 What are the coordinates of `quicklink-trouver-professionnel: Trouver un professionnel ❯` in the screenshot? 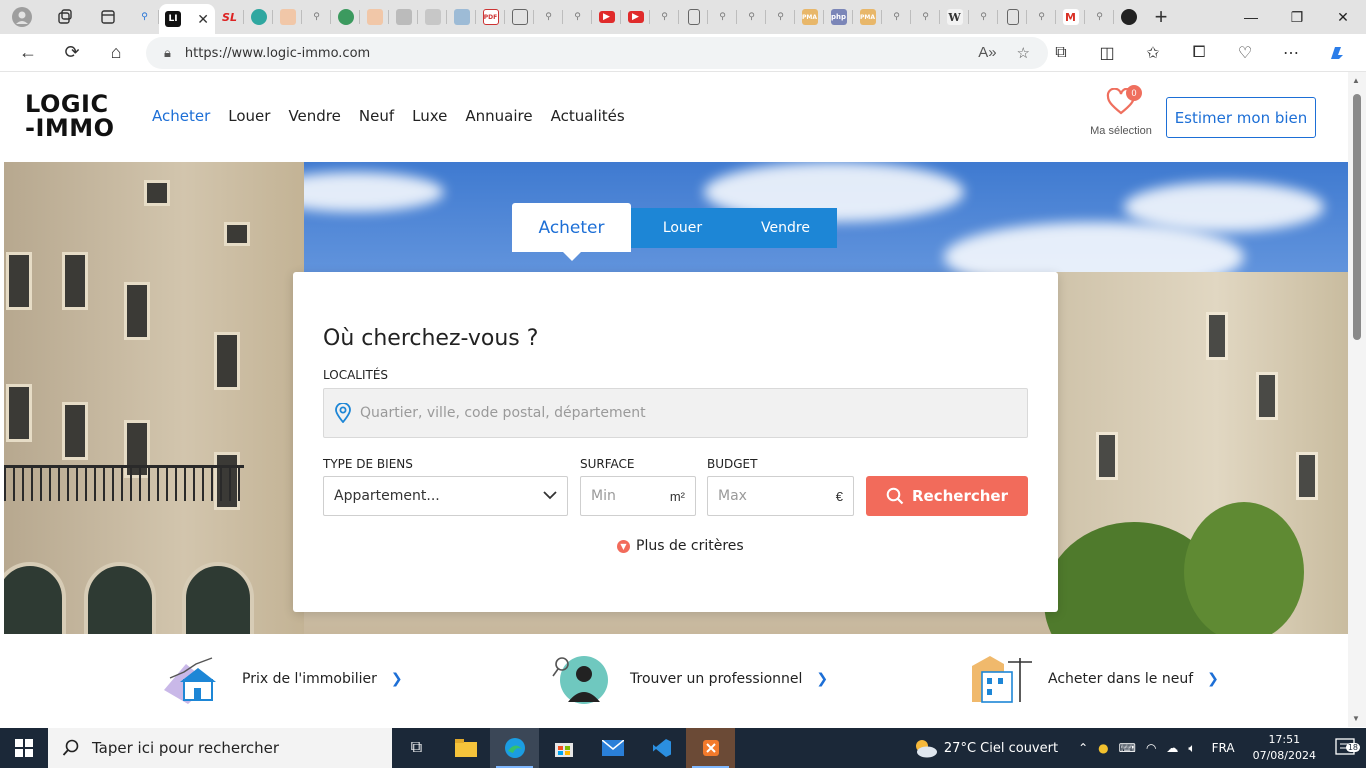 It's located at (689, 679).